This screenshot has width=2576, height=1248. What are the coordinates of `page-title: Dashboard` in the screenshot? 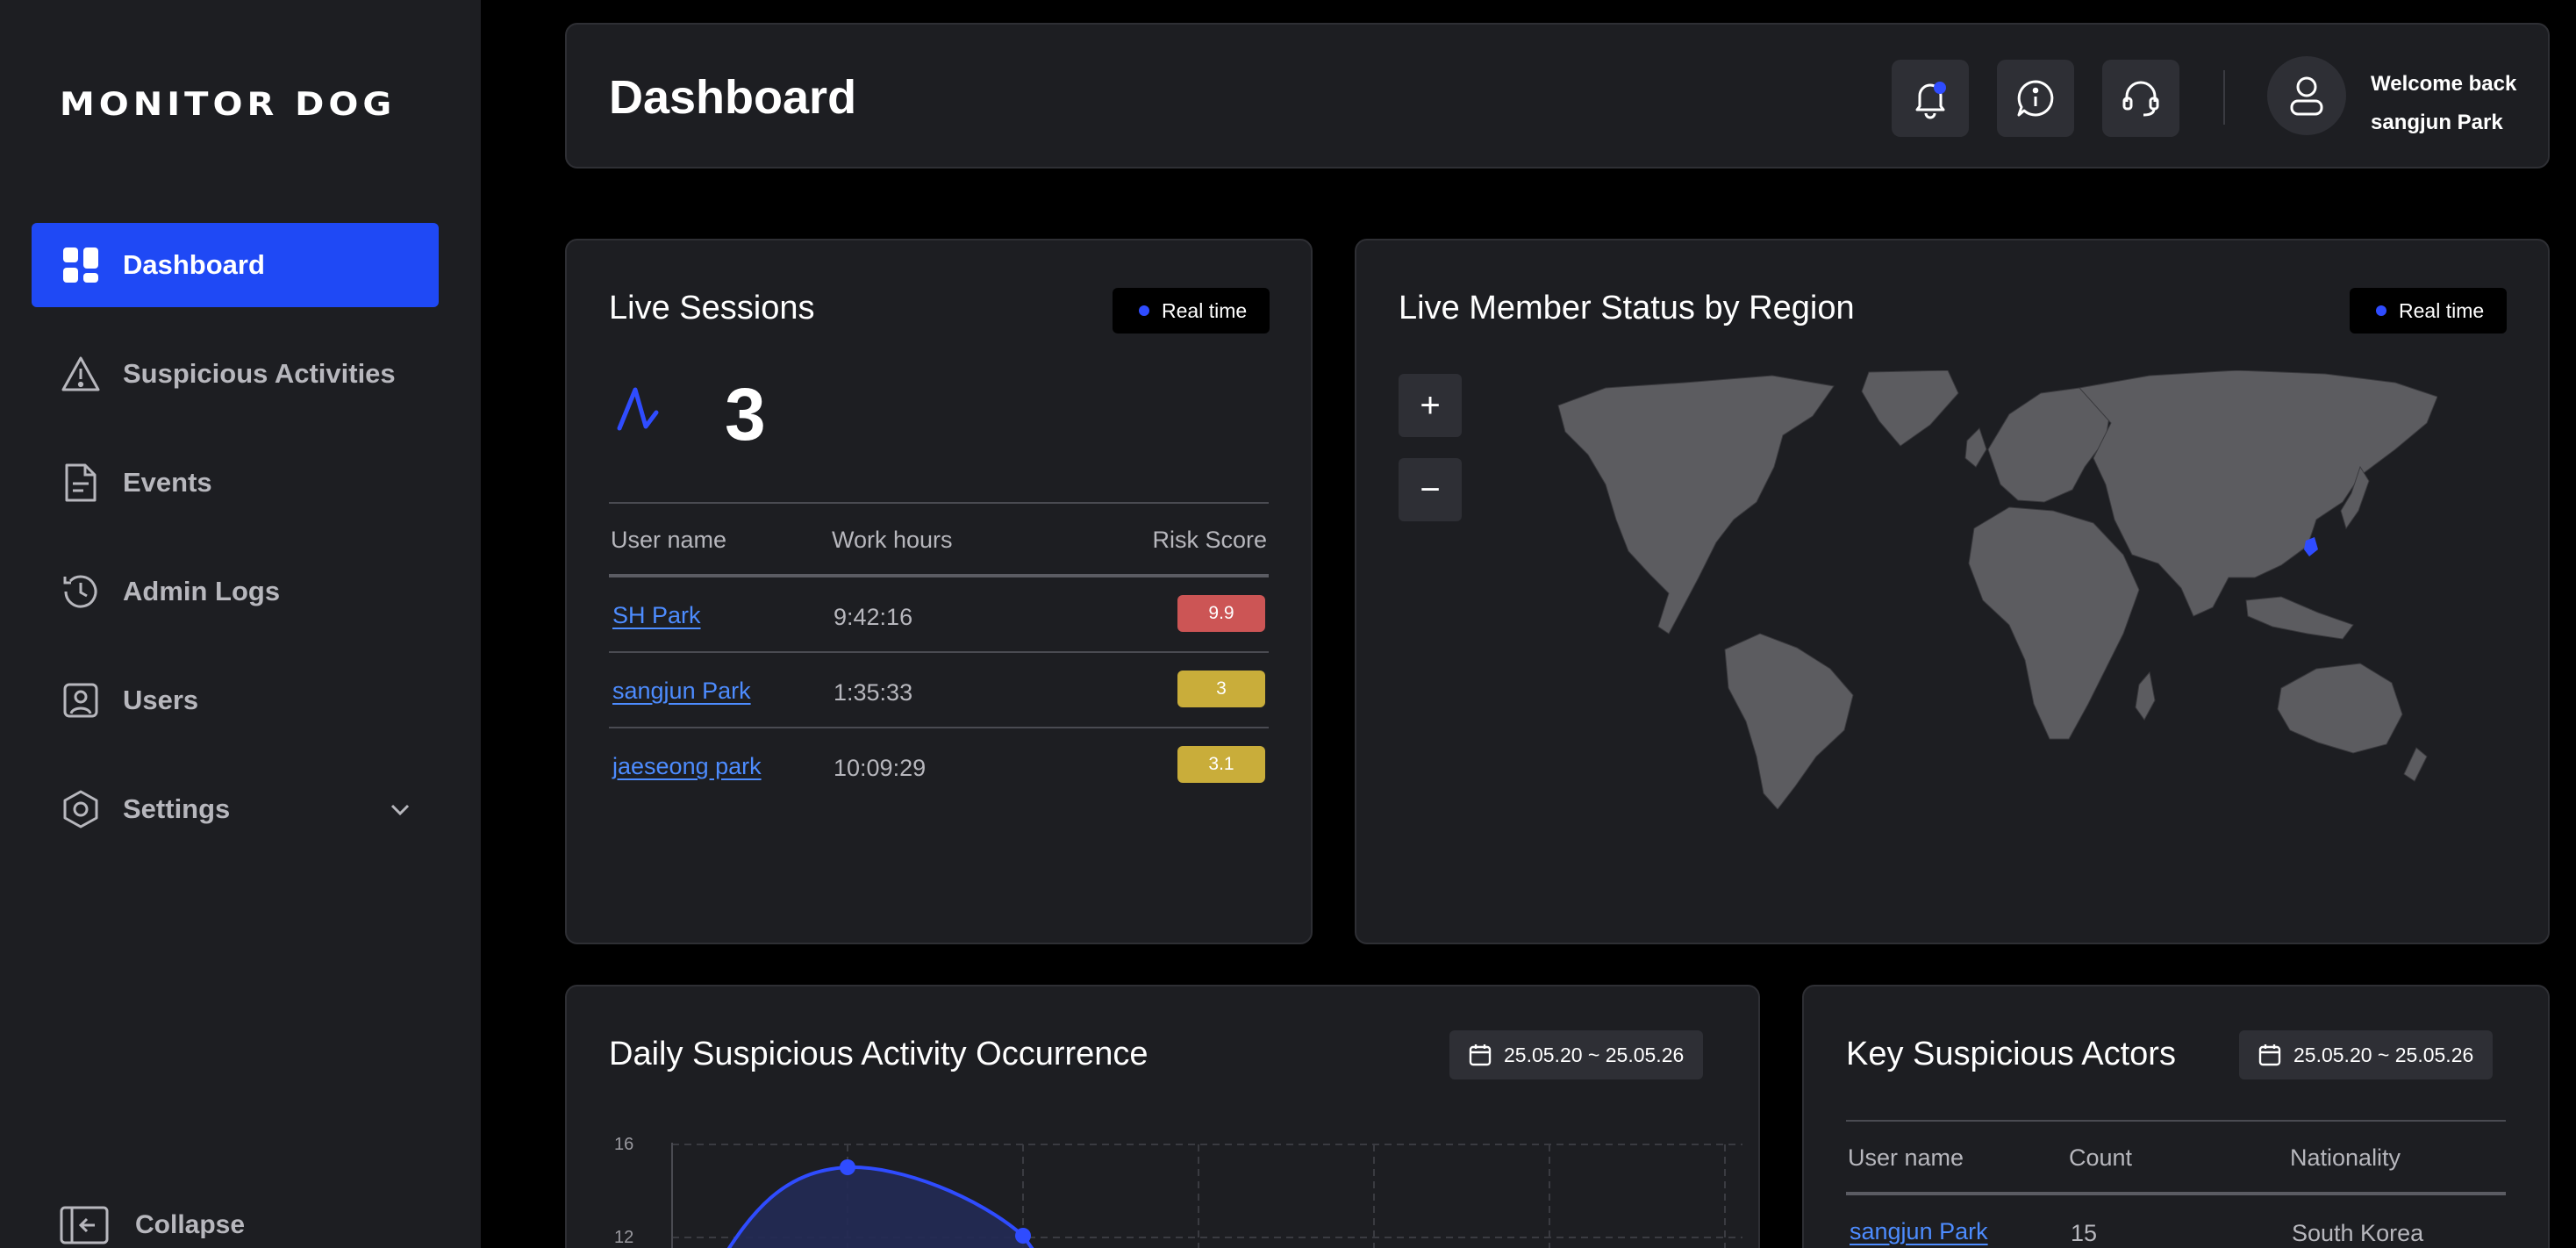 It's located at (733, 97).